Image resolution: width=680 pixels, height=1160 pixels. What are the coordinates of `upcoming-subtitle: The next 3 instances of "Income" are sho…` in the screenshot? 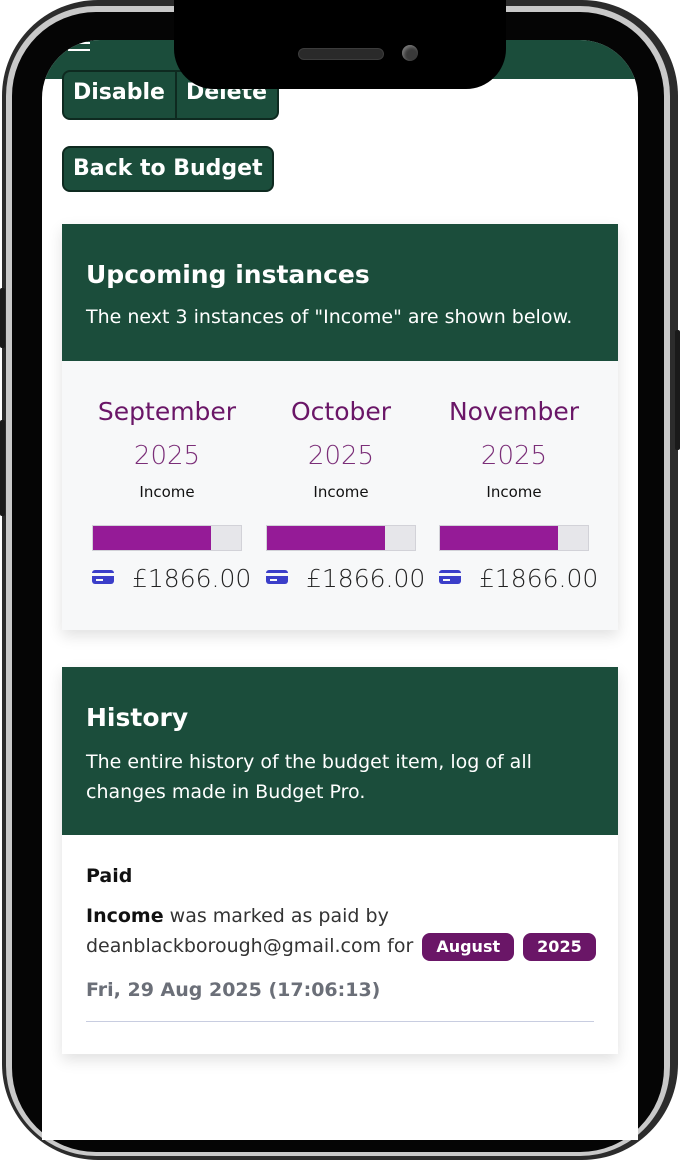 It's located at (329, 317).